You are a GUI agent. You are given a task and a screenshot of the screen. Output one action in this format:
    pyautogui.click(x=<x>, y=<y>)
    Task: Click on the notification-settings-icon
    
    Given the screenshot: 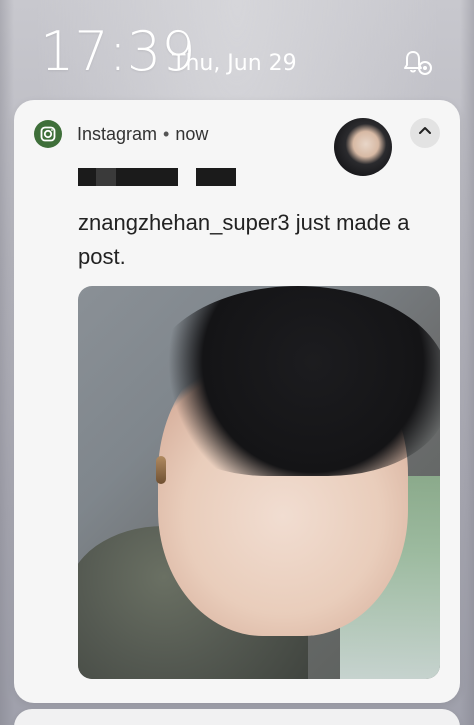 What is the action you would take?
    pyautogui.click(x=418, y=64)
    